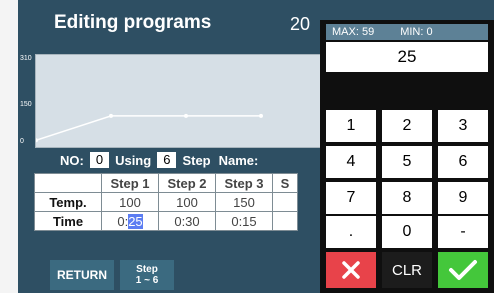 This screenshot has width=494, height=293. I want to click on table-corner, so click(68, 183).